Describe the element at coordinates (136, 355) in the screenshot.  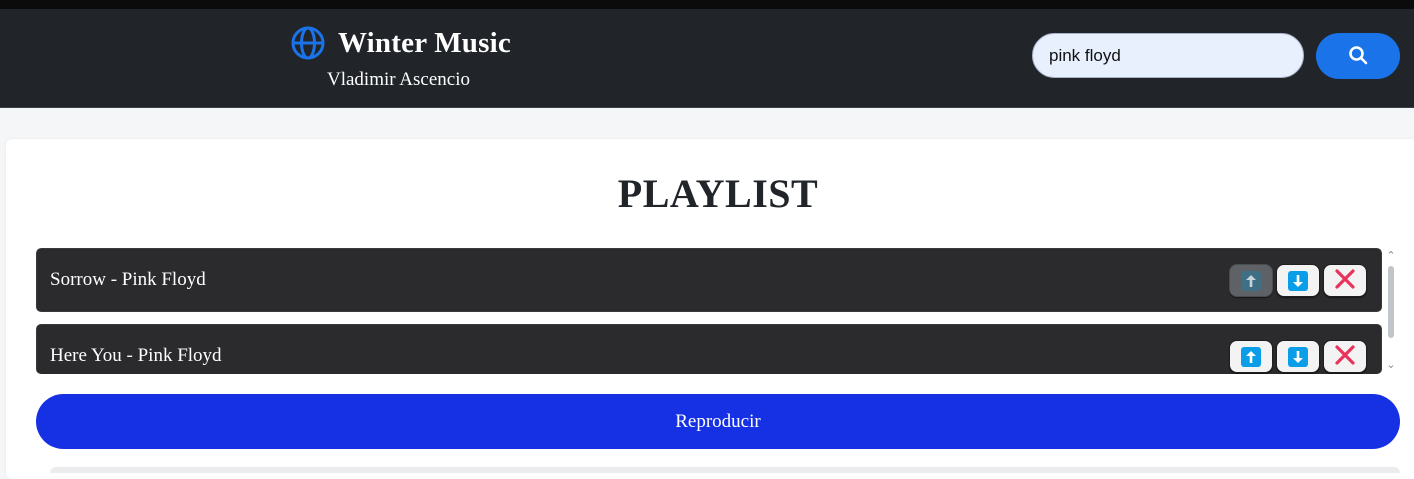
I see `track-label: Here You - Pink Floyd` at that location.